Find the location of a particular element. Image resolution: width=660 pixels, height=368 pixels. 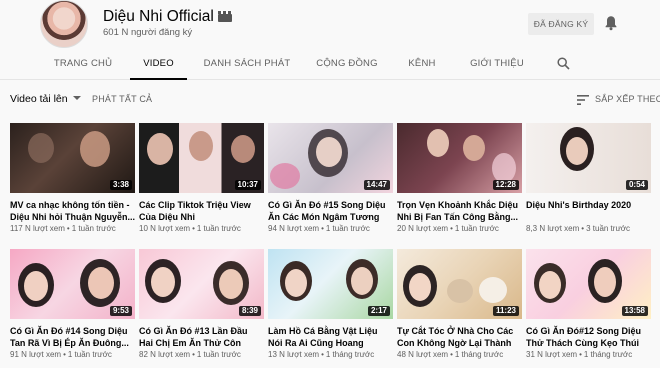

video-thumbnail: 8:39 is located at coordinates (201, 284).